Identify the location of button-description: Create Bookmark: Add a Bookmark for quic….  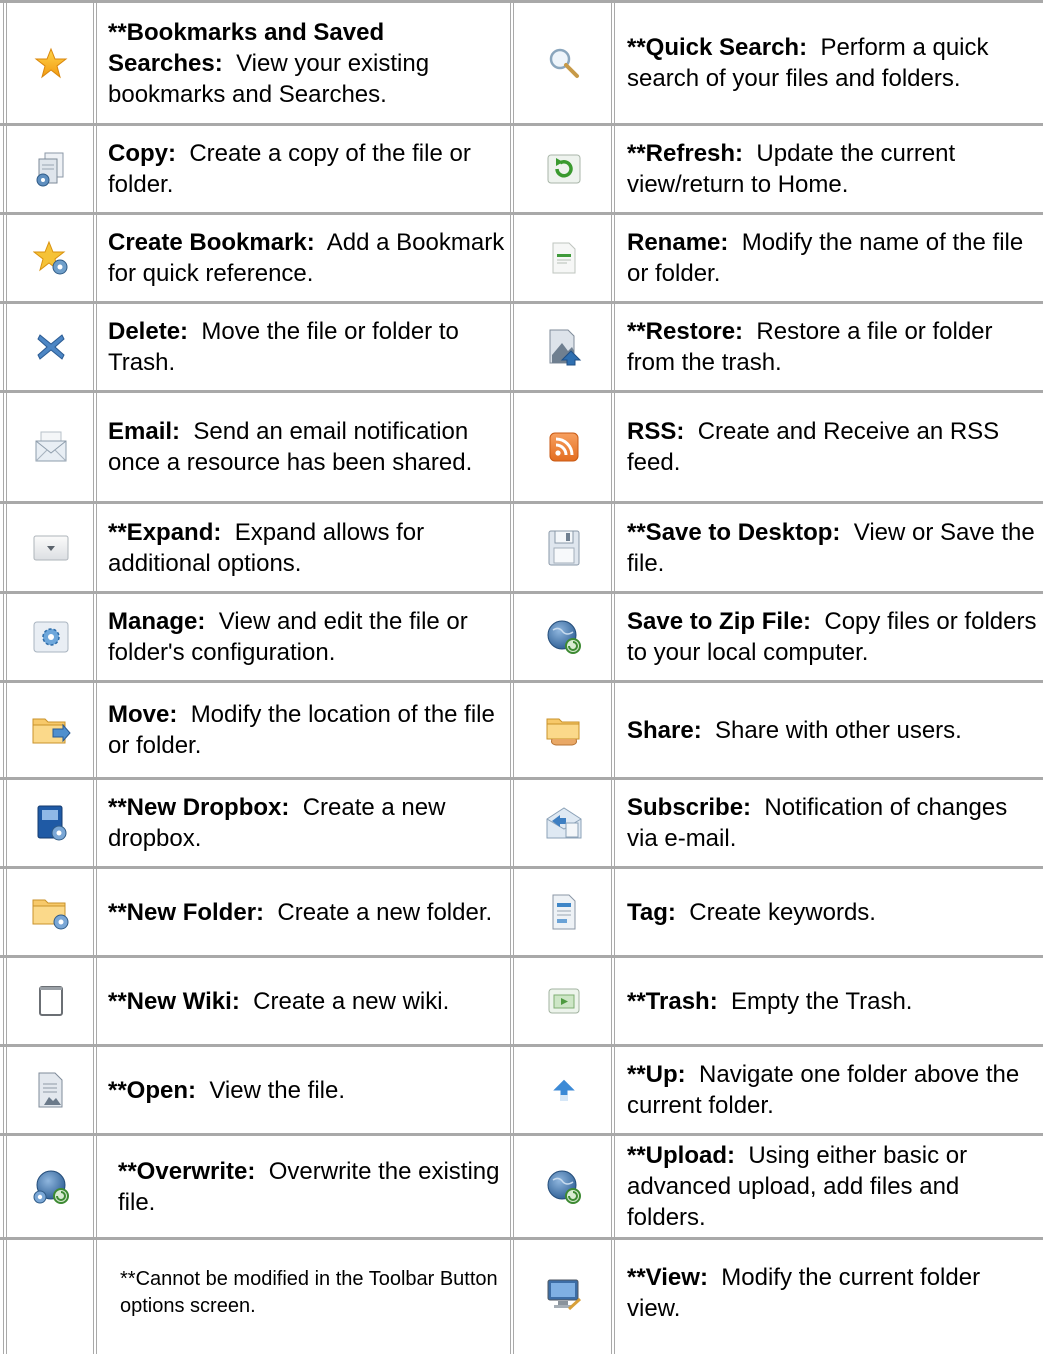
(308, 258).